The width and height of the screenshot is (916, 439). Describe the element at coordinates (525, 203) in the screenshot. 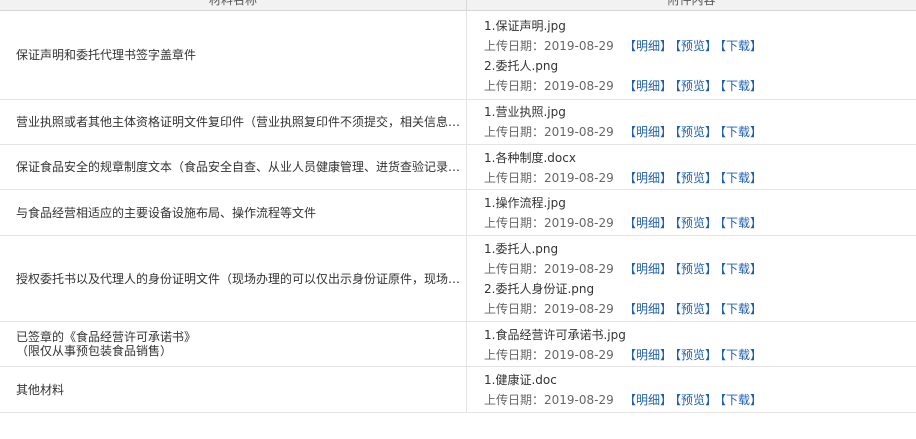

I see `file-name: 1.操作流程.jpg` at that location.